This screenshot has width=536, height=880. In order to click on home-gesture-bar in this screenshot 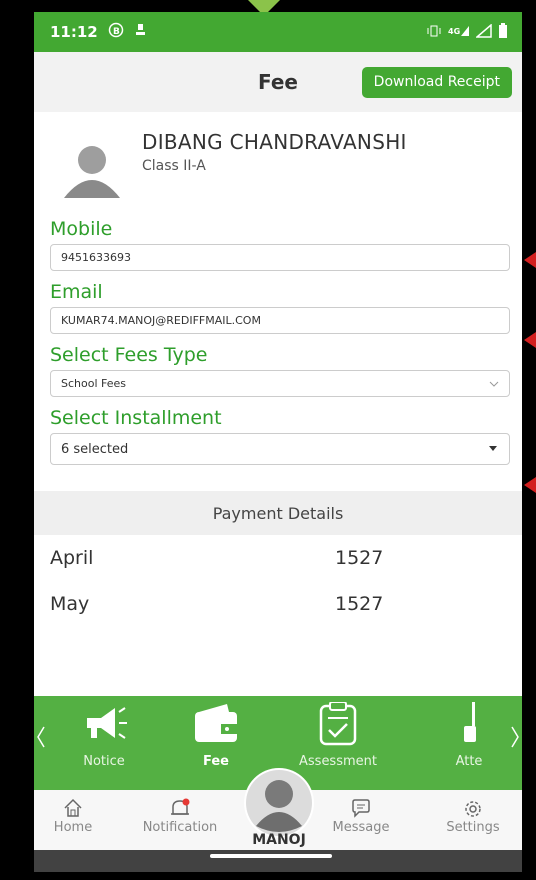, I will do `click(271, 856)`.